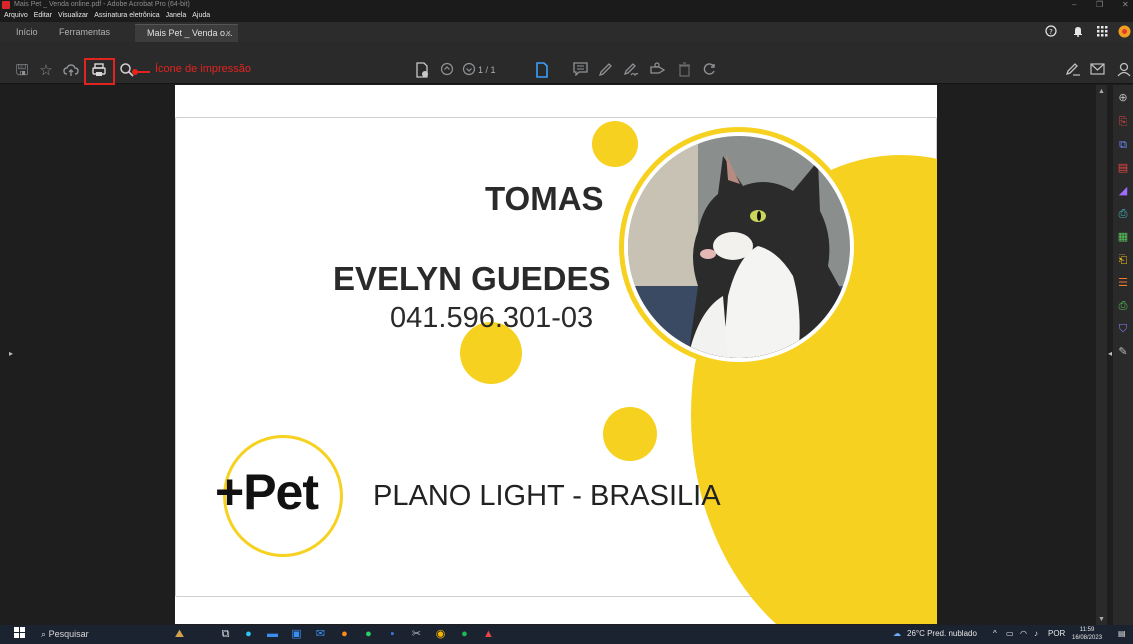  What do you see at coordinates (684, 71) in the screenshot?
I see `delete-icon` at bounding box center [684, 71].